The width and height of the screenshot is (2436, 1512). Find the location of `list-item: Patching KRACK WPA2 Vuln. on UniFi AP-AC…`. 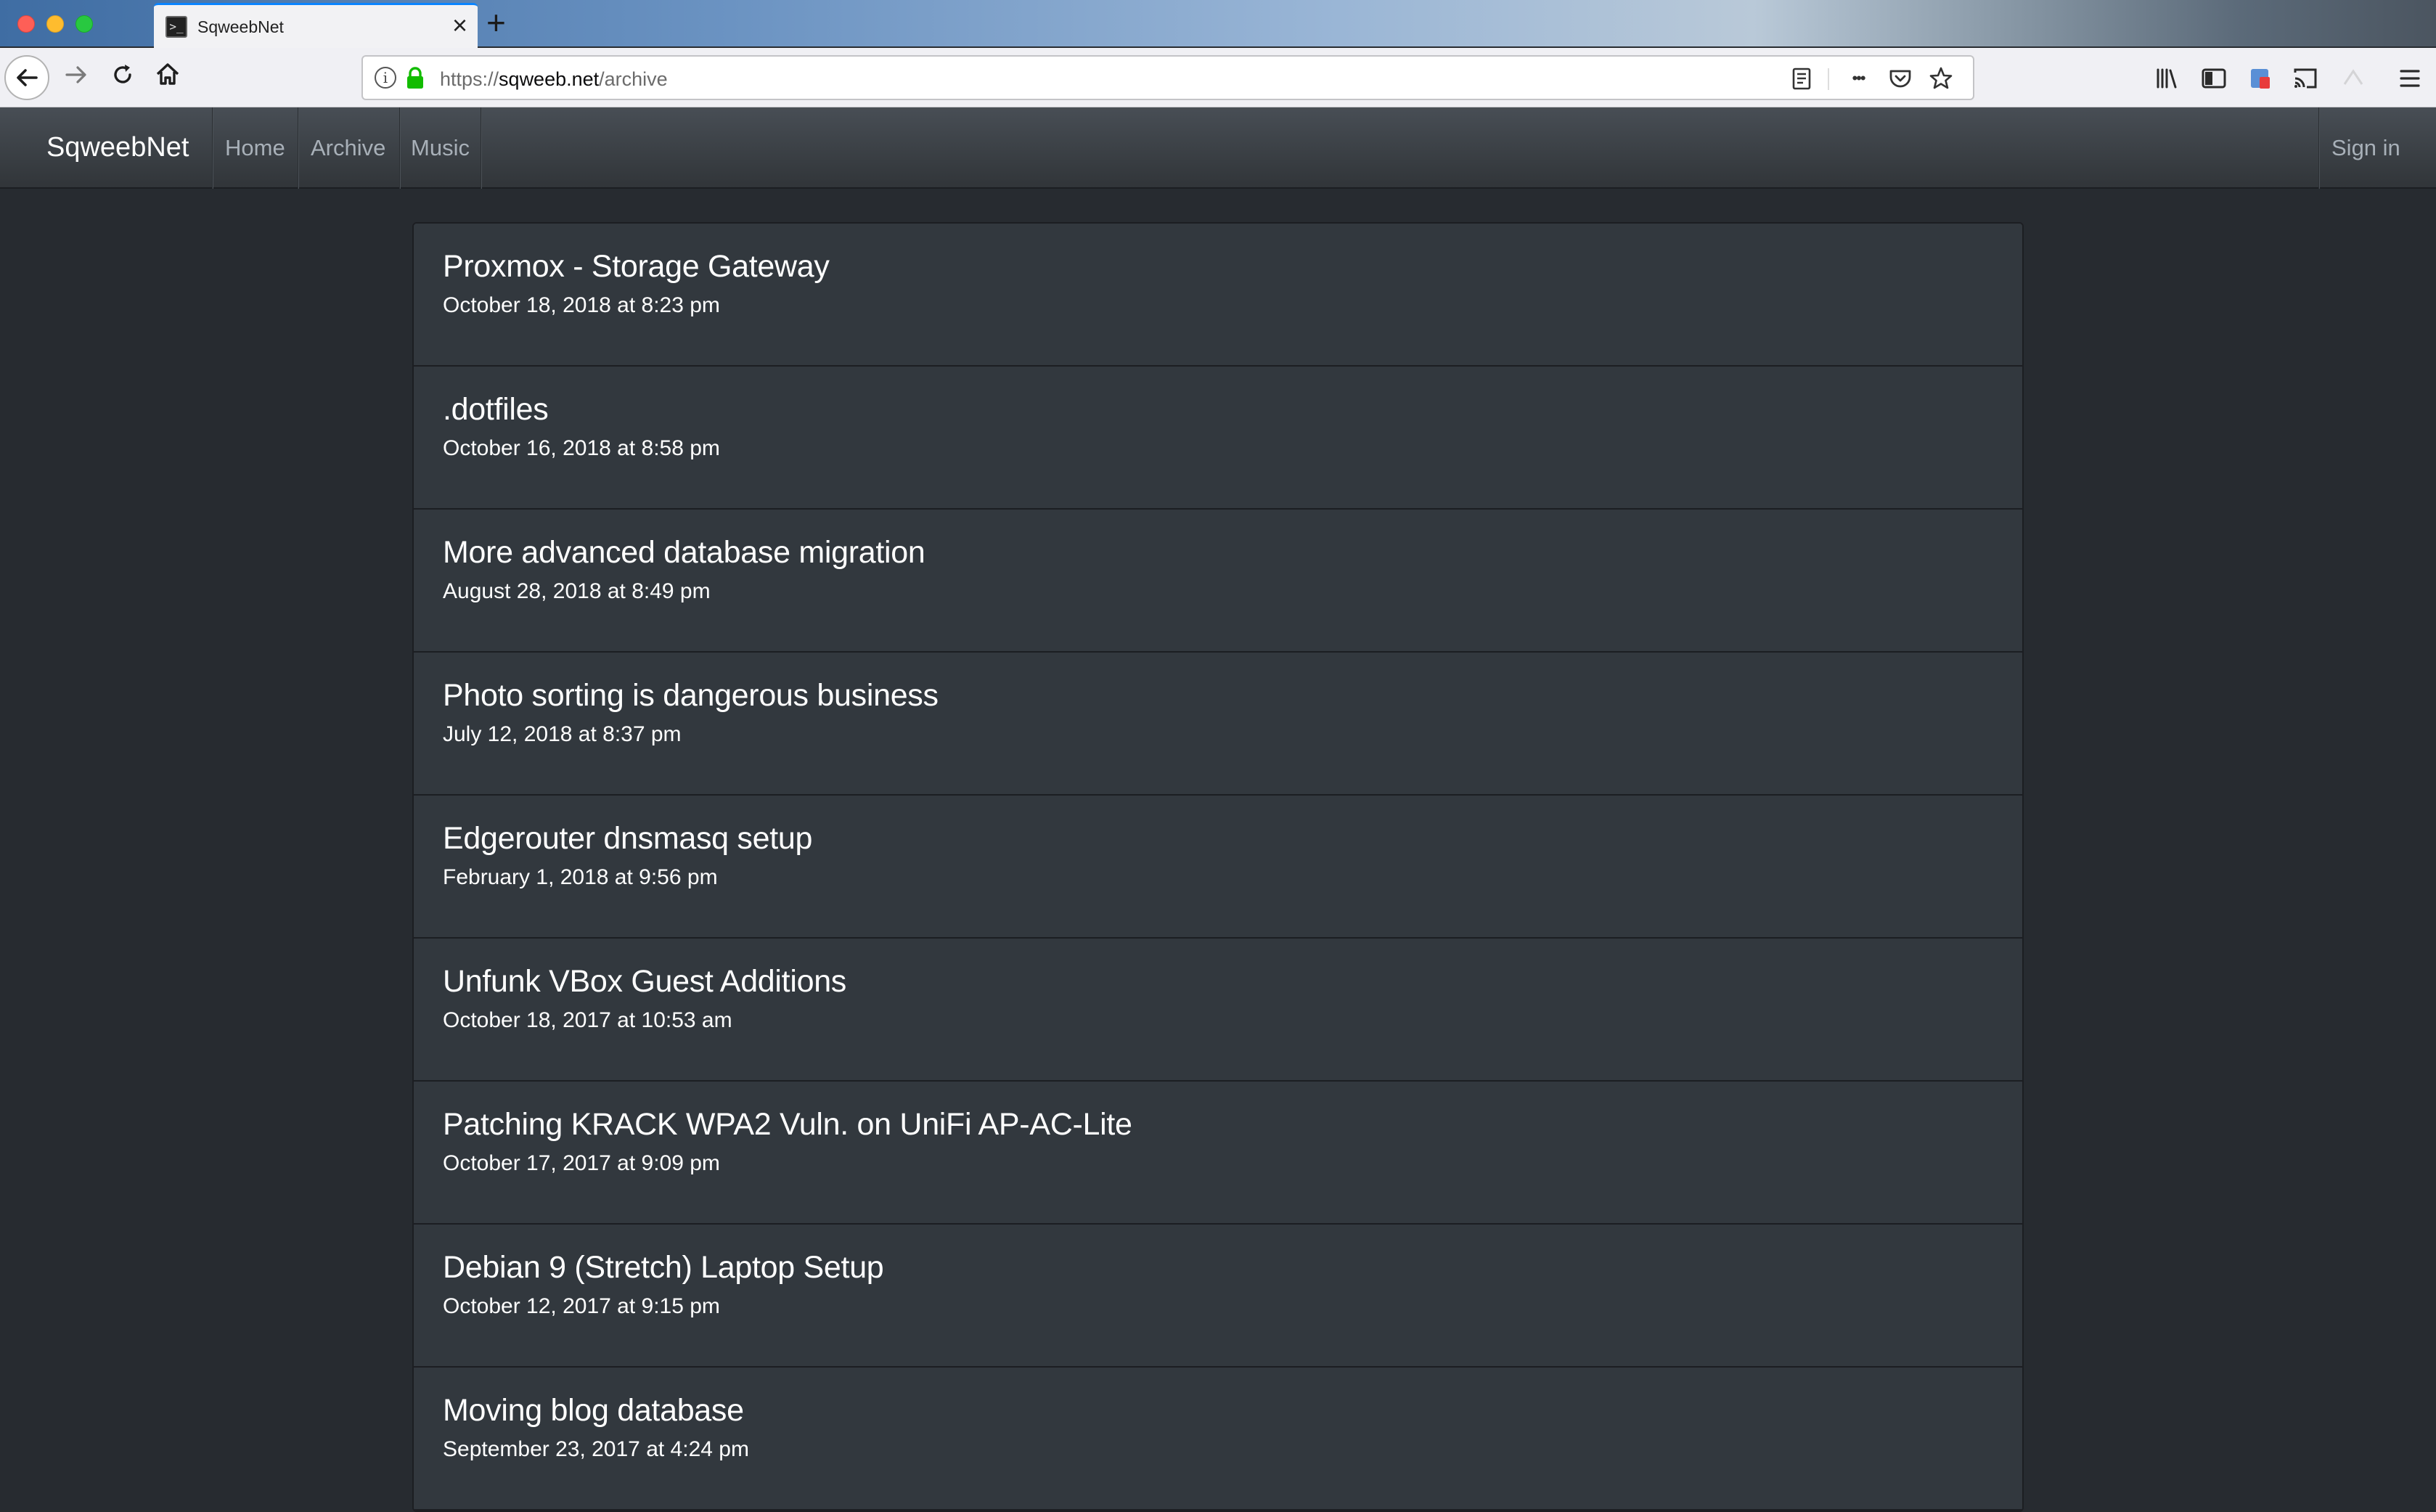

list-item: Patching KRACK WPA2 Vuln. on UniFi AP-AC… is located at coordinates (1218, 1153).